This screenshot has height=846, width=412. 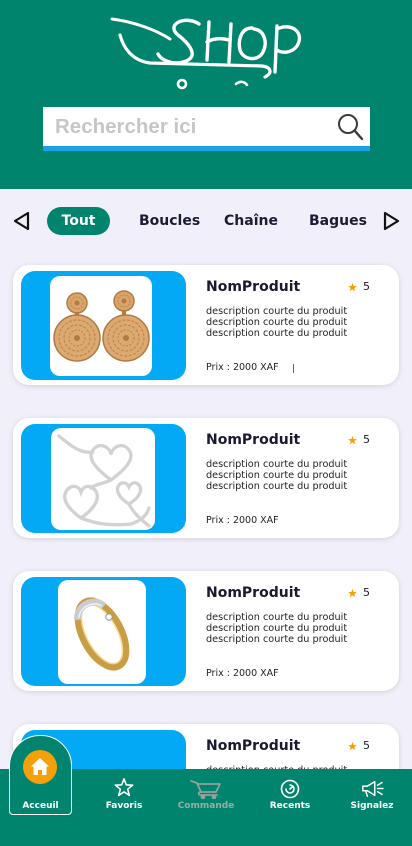 I want to click on earrings-image, so click(x=101, y=326).